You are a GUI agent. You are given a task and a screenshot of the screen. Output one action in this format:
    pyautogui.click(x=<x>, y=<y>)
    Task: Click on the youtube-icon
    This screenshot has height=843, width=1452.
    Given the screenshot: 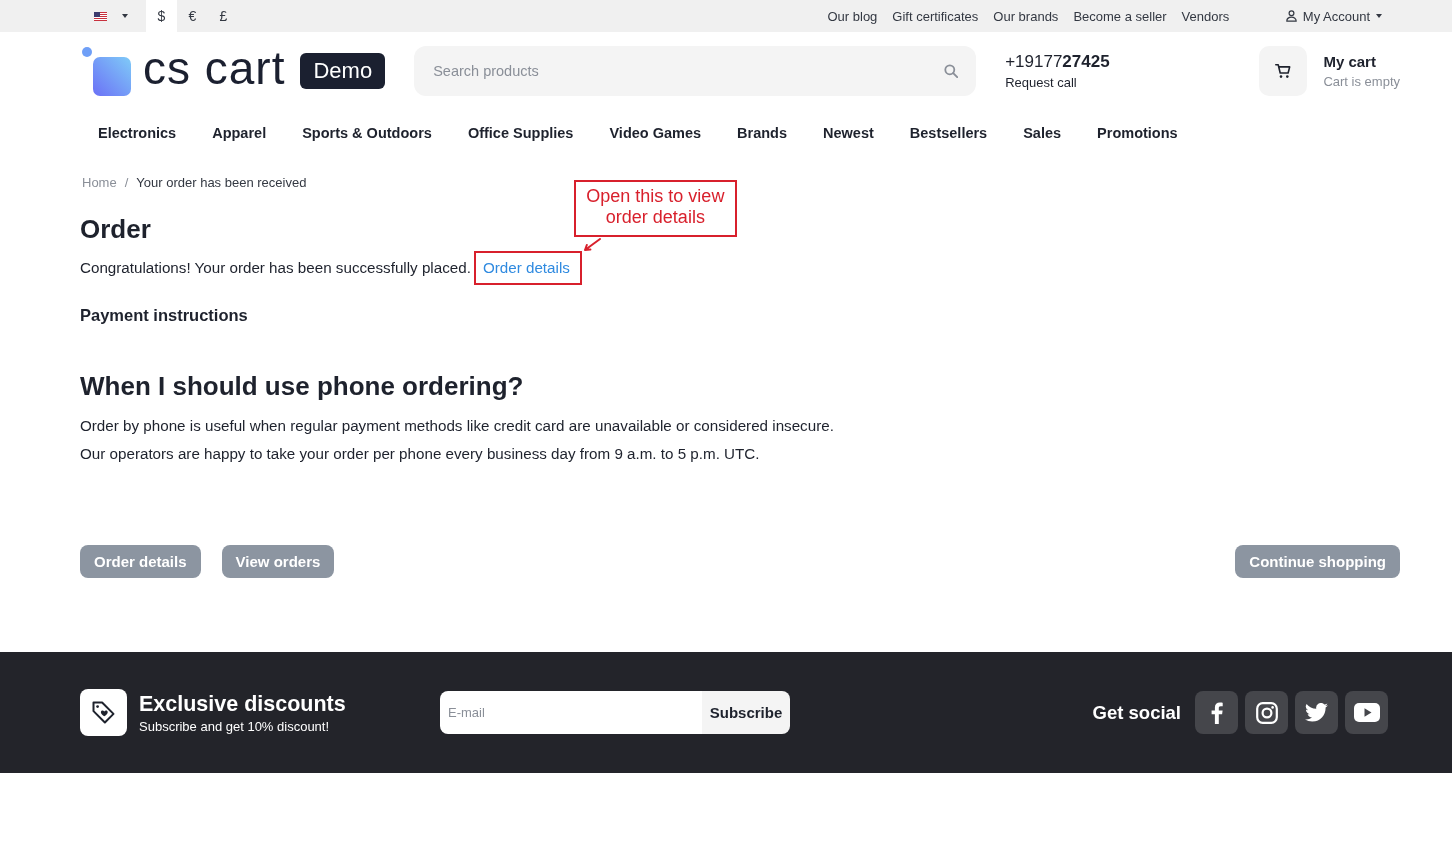 What is the action you would take?
    pyautogui.click(x=1366, y=712)
    